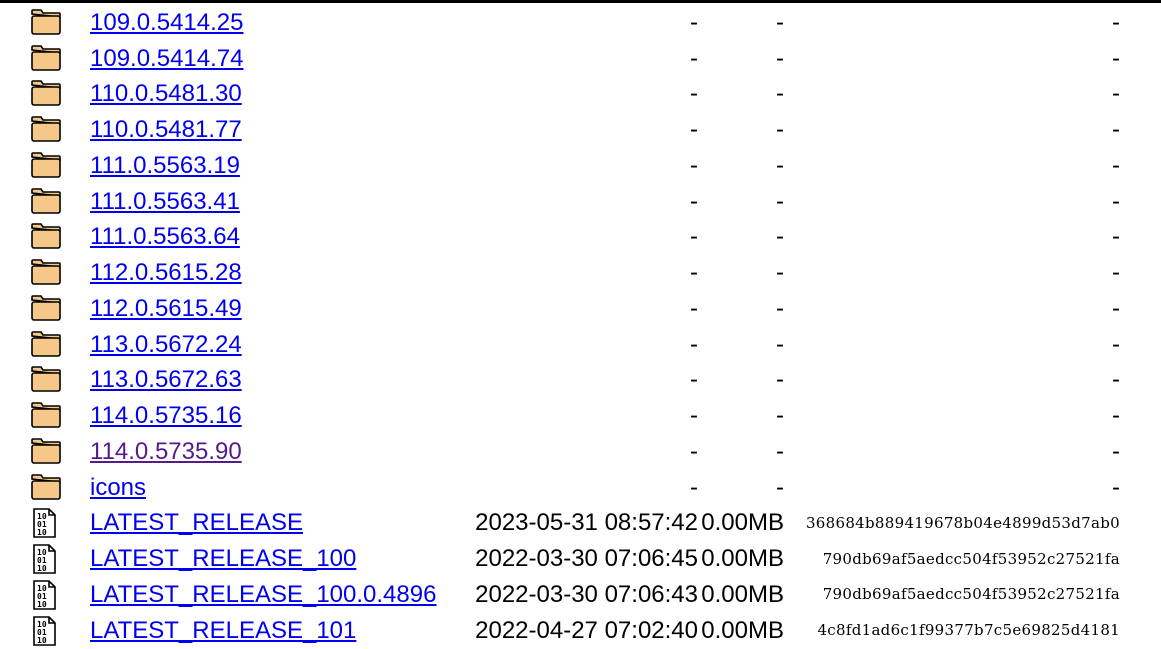 This screenshot has width=1161, height=649. Describe the element at coordinates (166, 344) in the screenshot. I see `folder-link: 113.0.5672.24` at that location.